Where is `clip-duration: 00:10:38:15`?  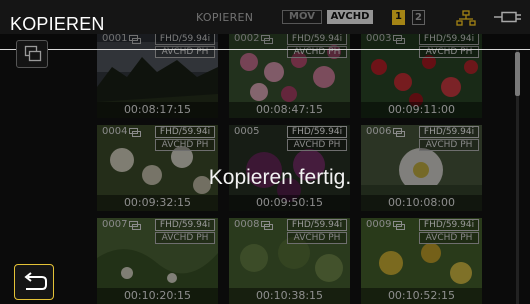 clip-duration: 00:10:38:15 is located at coordinates (289, 296).